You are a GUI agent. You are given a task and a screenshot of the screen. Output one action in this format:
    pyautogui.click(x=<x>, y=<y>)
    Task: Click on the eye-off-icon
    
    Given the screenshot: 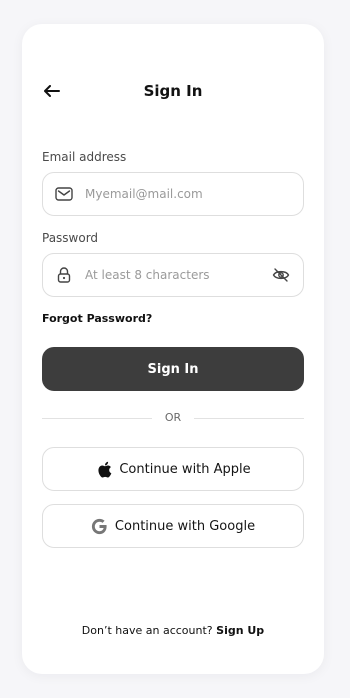 What is the action you would take?
    pyautogui.click(x=281, y=275)
    